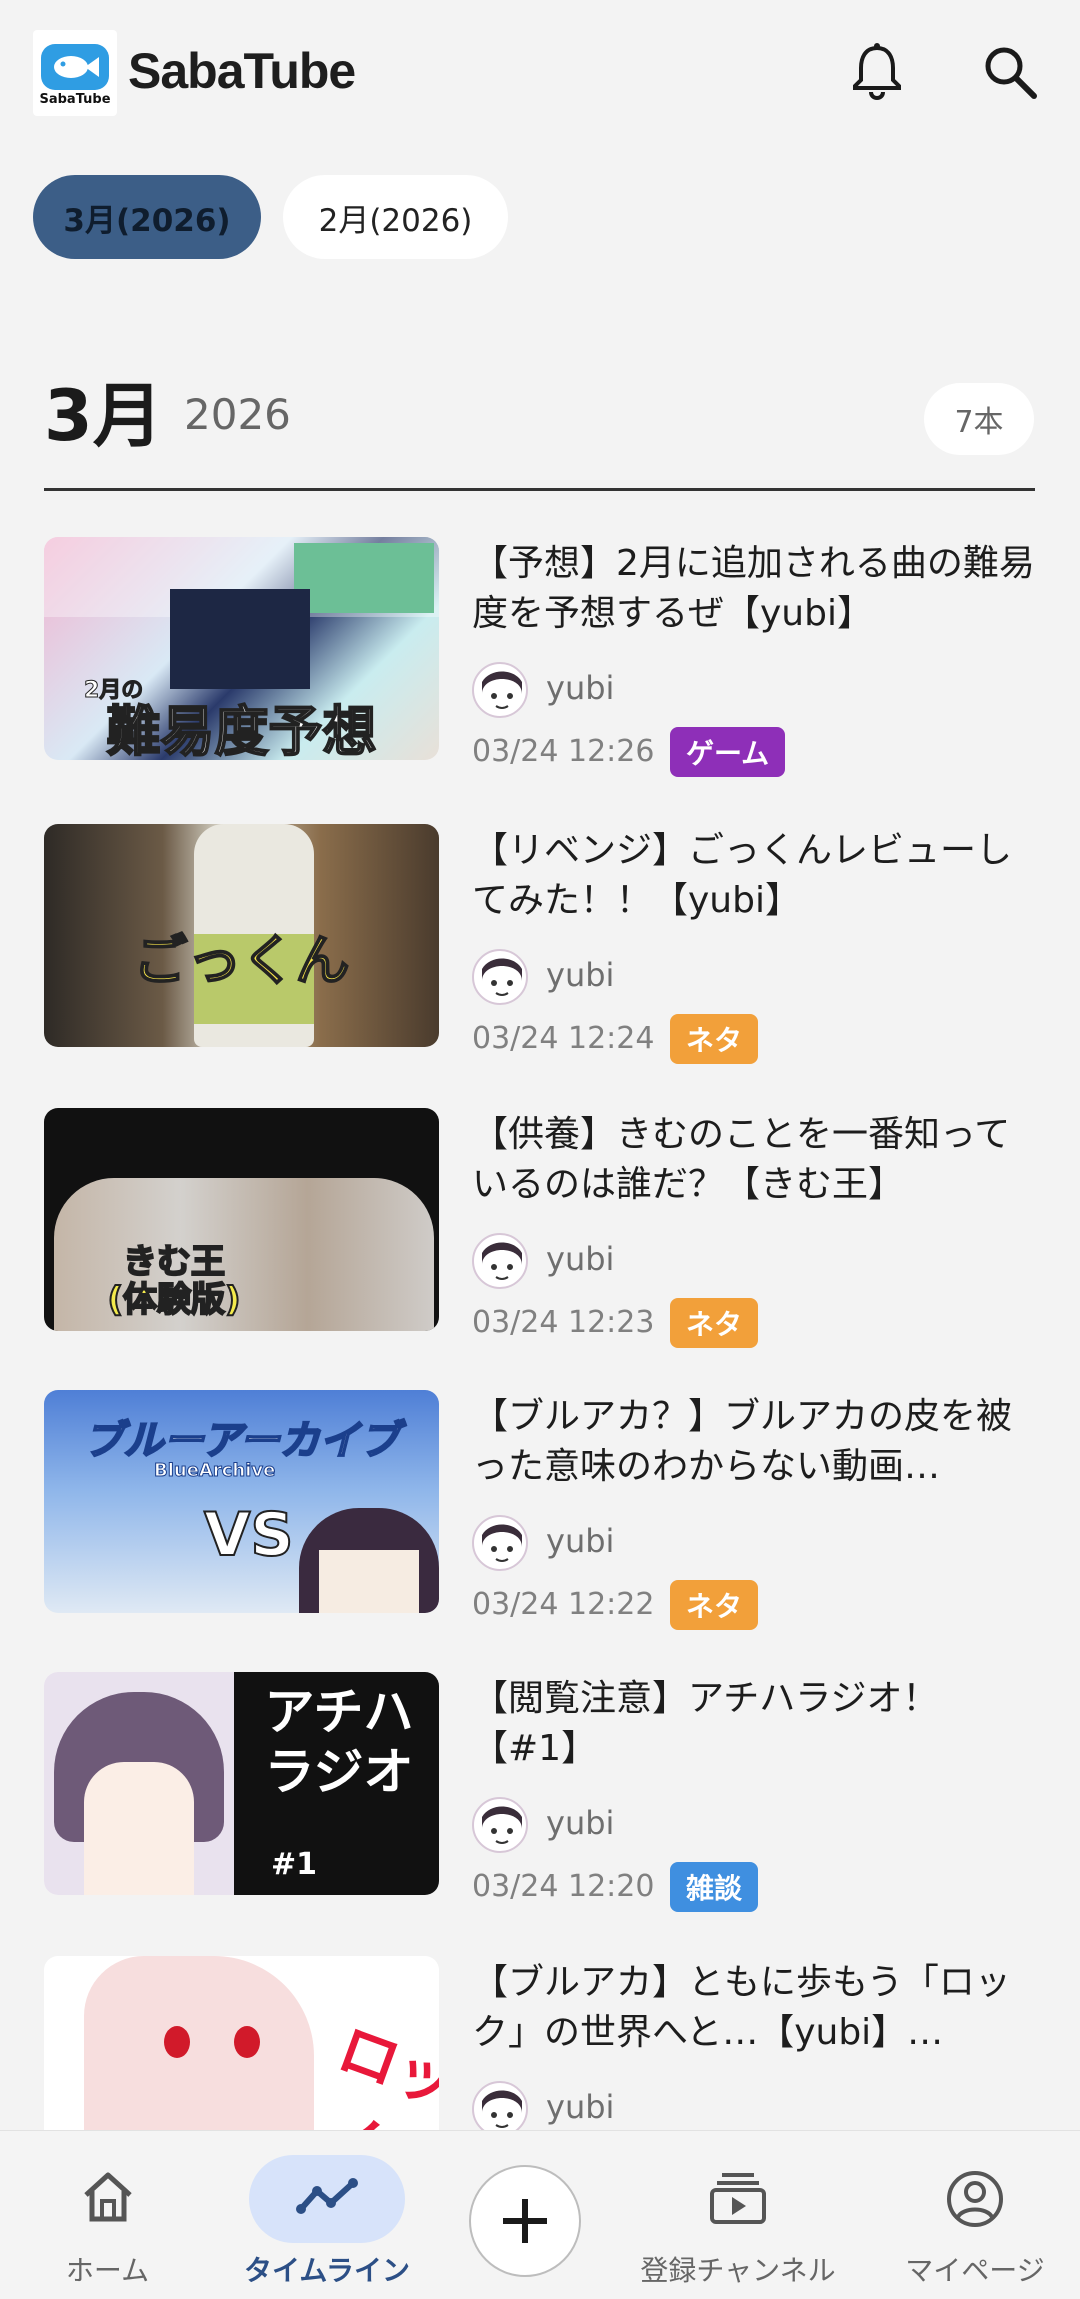 This screenshot has height=2299, width=1080. What do you see at coordinates (242, 71) in the screenshot?
I see `app-title: SabaTube` at bounding box center [242, 71].